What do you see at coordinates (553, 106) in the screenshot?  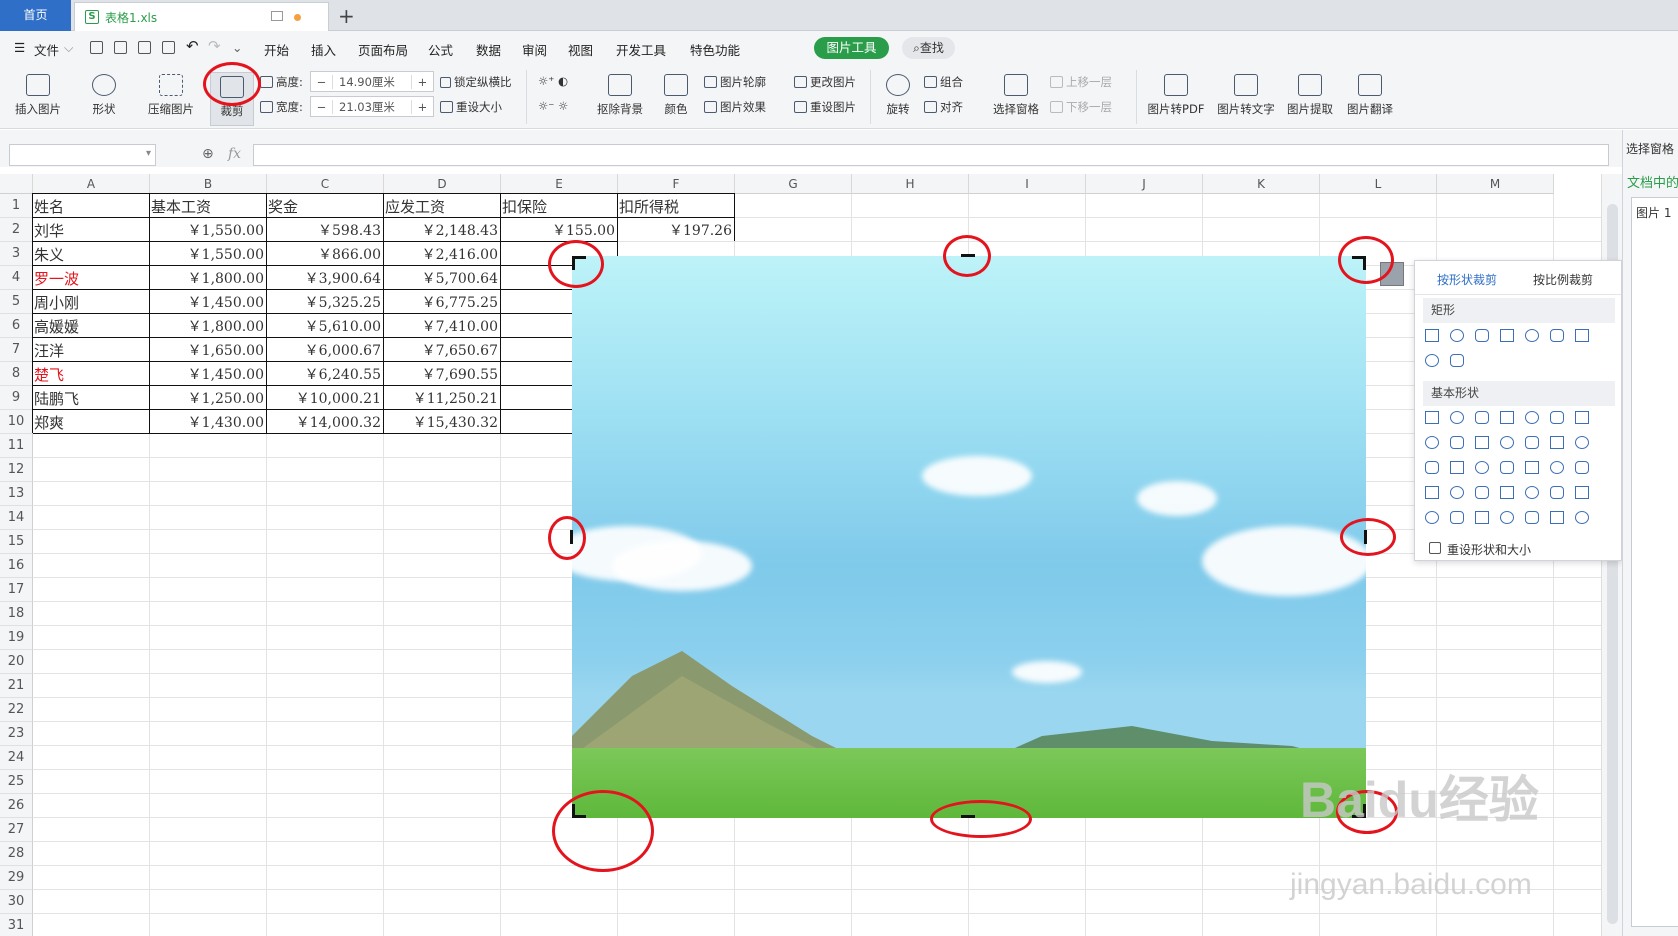 I see `brightness-down-icon: ☼⁻ ☼` at bounding box center [553, 106].